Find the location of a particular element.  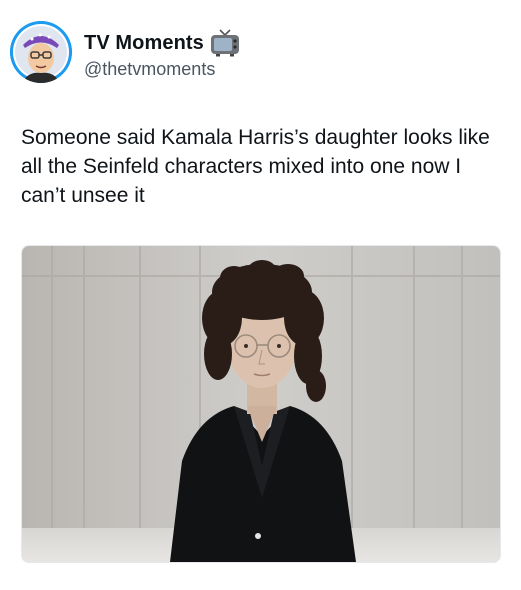

author-handle: @thetvmoments is located at coordinates (149, 69).